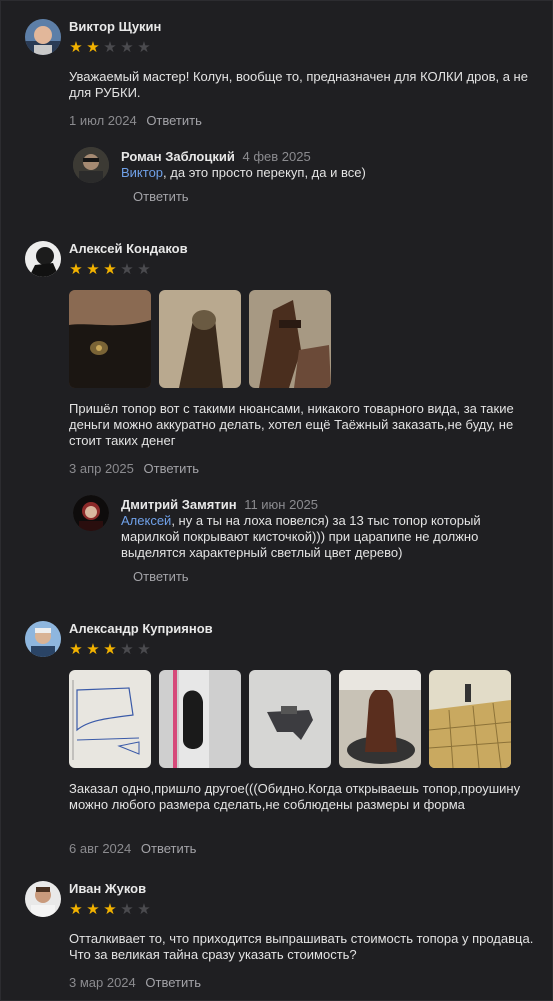  I want to click on reply-date: 4 фев 2025, so click(276, 156).